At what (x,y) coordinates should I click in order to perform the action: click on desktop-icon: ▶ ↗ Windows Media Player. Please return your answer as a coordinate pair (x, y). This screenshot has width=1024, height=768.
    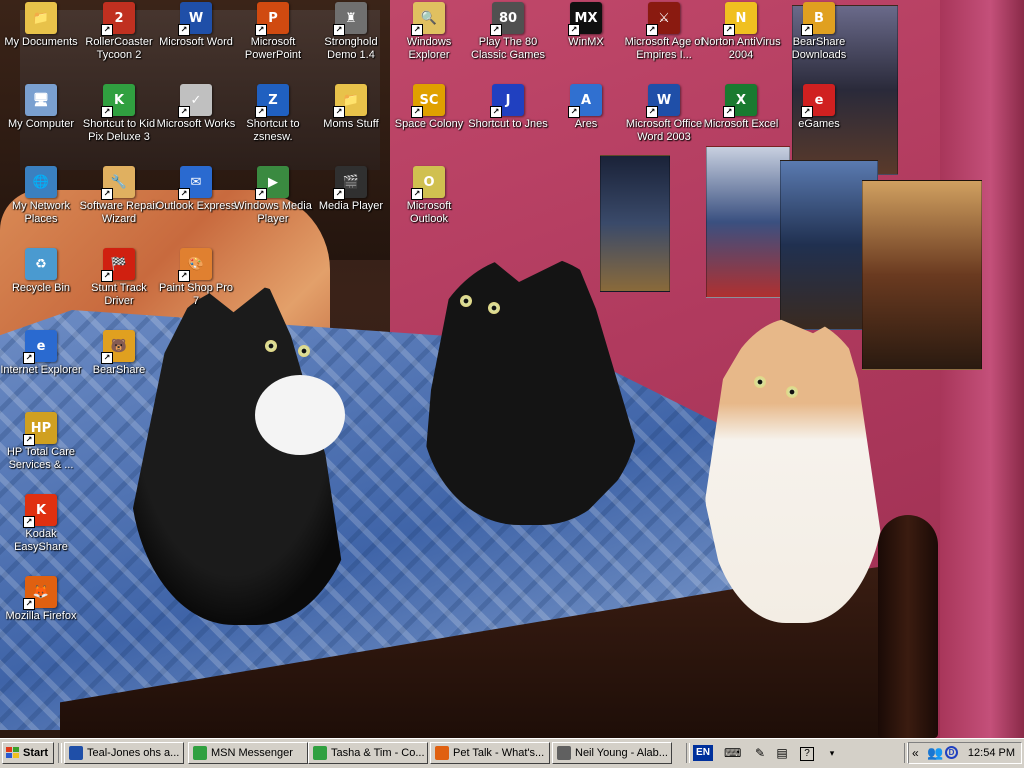
    Looking at the image, I should click on (273, 196).